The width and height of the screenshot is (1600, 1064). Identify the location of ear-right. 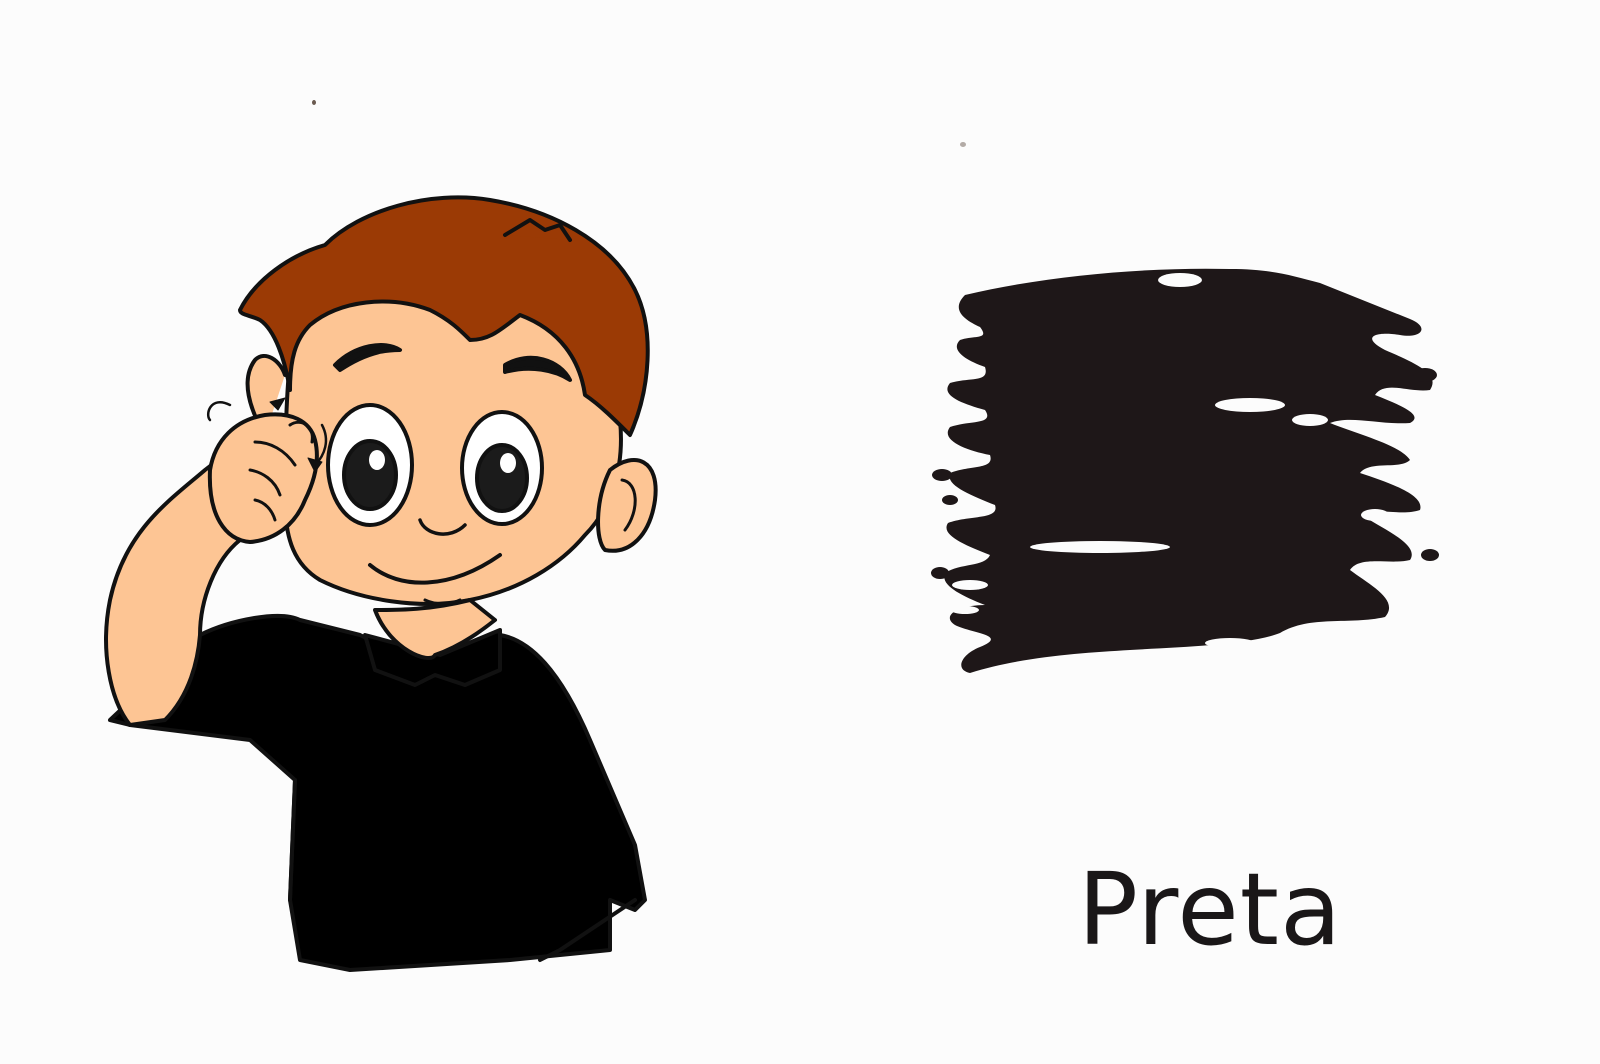
(627, 505).